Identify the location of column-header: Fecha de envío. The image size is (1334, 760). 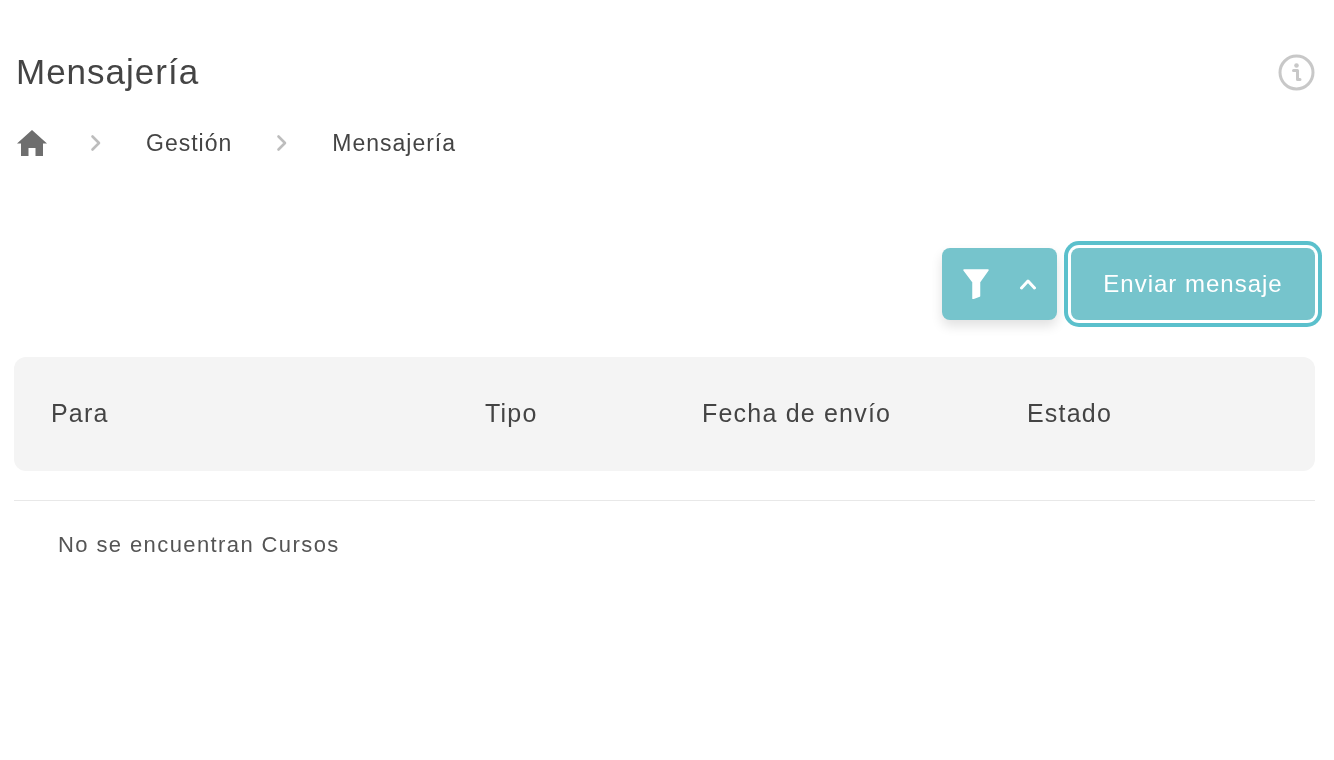
(797, 414).